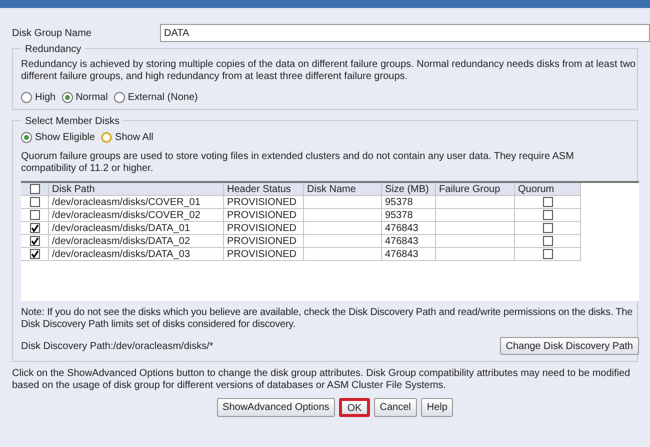 This screenshot has width=650, height=447. I want to click on radio-label: Normal, so click(92, 97).